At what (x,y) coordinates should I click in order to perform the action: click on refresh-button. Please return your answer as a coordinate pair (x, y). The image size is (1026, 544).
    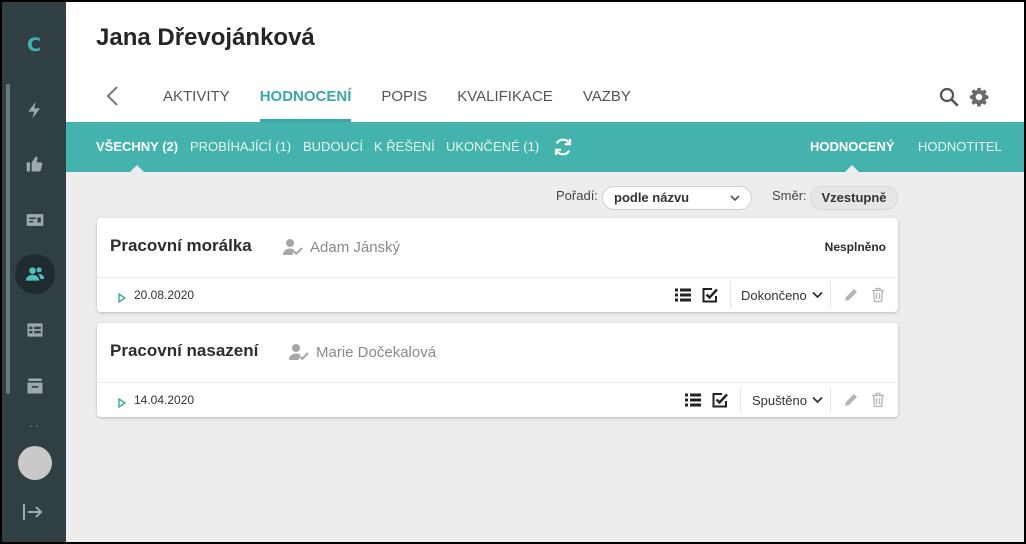
    Looking at the image, I should click on (563, 147).